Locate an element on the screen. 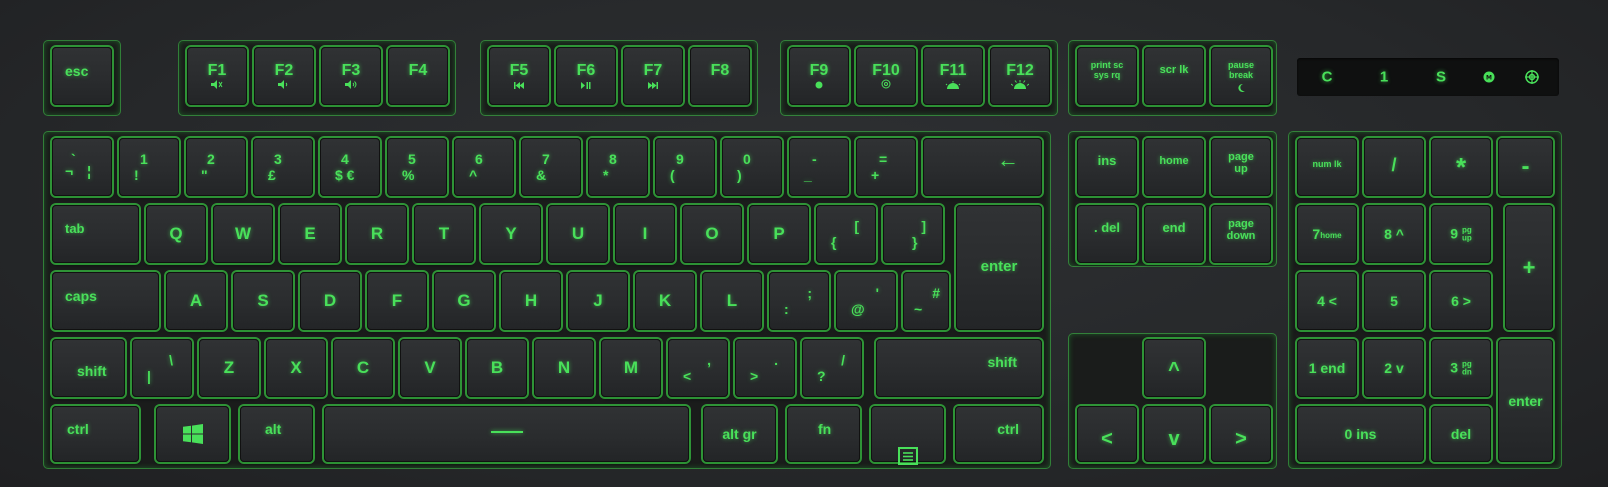 This screenshot has height=487, width=1608. numpad-0-key: 0 ins is located at coordinates (1360, 434).